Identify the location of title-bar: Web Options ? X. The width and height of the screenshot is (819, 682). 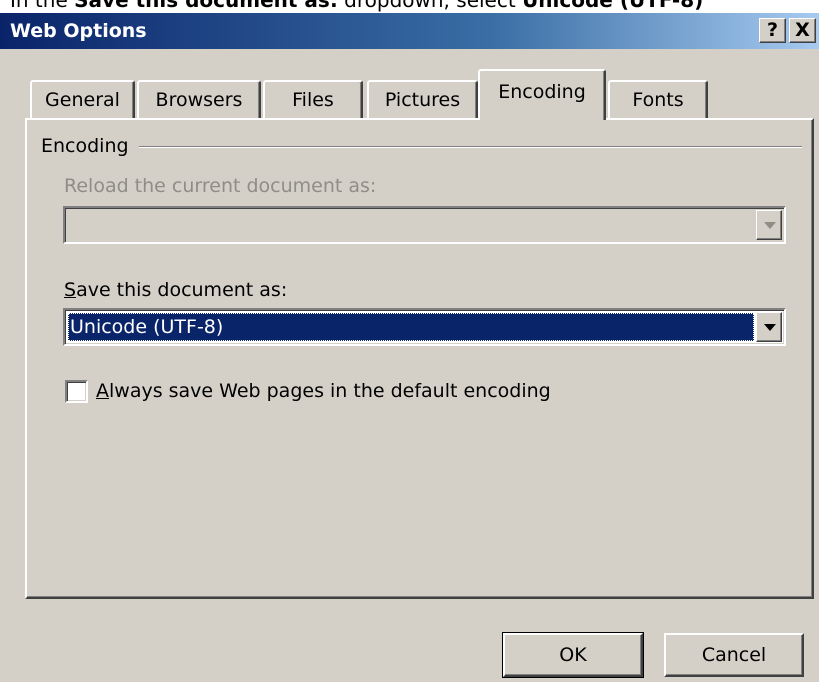
(409, 31).